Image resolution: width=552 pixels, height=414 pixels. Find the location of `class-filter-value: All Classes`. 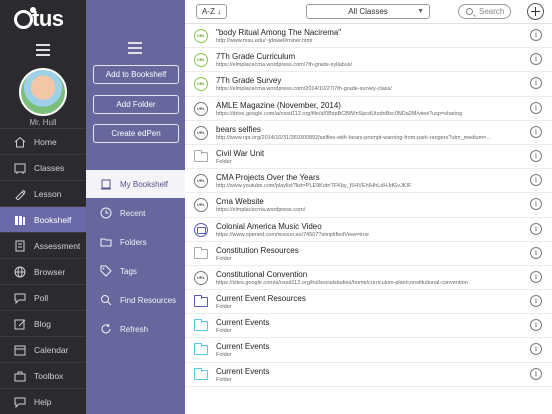

class-filter-value: All Classes is located at coordinates (368, 11).